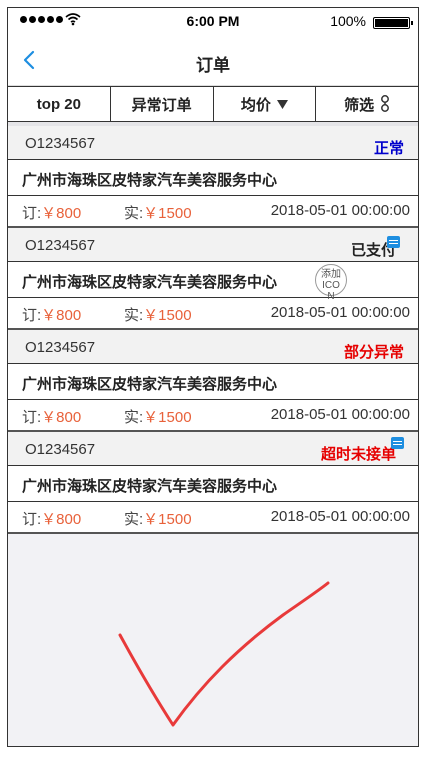 Image resolution: width=435 pixels, height=760 pixels. I want to click on order-header: O1234567 部分异常, so click(213, 347).